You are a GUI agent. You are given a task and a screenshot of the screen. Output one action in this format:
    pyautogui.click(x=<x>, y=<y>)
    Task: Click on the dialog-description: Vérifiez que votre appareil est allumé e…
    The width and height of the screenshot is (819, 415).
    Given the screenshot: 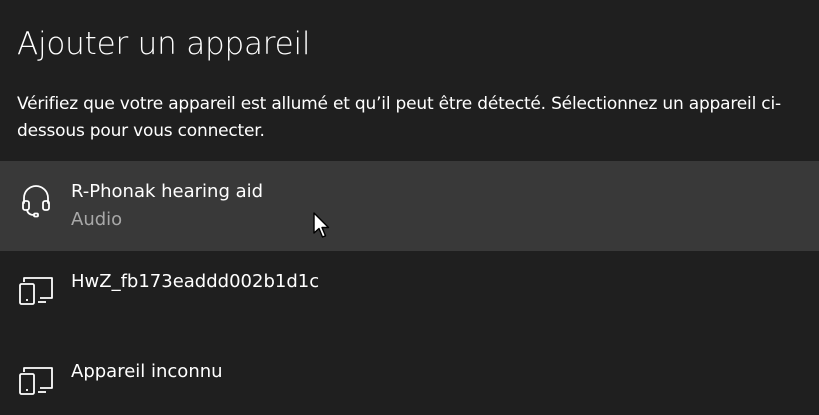 What is the action you would take?
    pyautogui.click(x=399, y=117)
    